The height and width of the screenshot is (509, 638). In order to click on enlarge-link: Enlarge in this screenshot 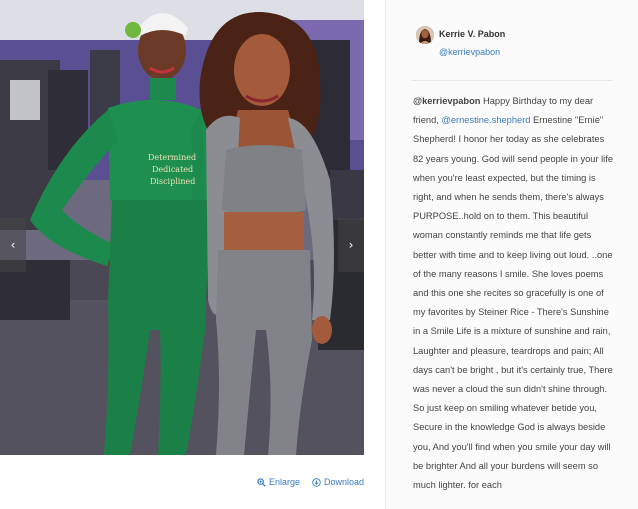, I will do `click(278, 482)`.